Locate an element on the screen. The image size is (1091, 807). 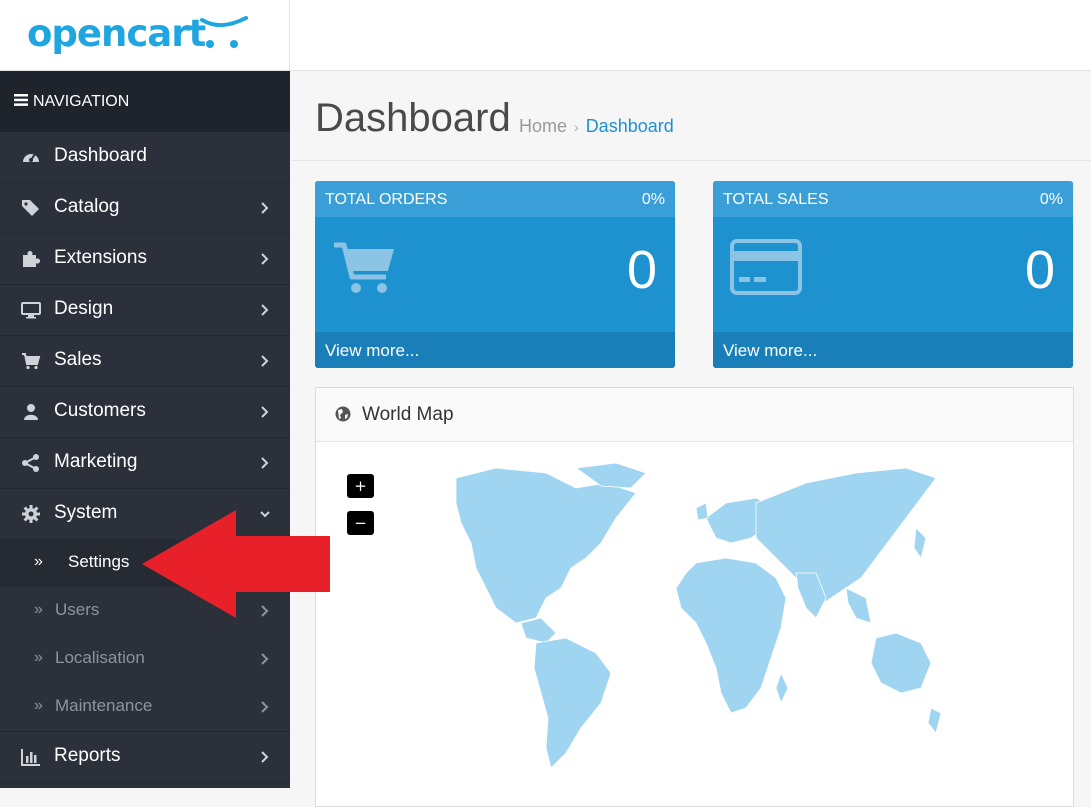
sidebar-item-label: Dashboard is located at coordinates (100, 155).